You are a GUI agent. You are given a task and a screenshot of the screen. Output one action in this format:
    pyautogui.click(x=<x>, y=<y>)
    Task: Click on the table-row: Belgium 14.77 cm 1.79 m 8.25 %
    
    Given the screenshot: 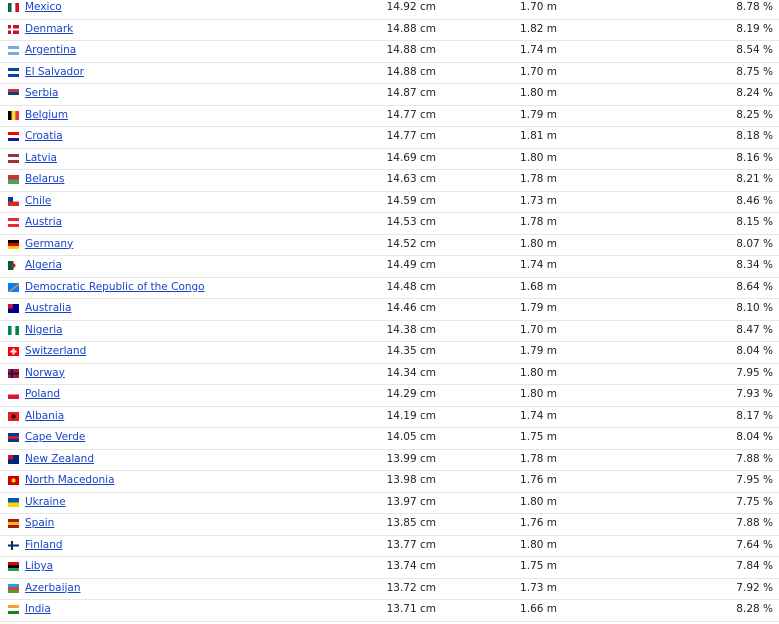 What is the action you would take?
    pyautogui.click(x=389, y=116)
    